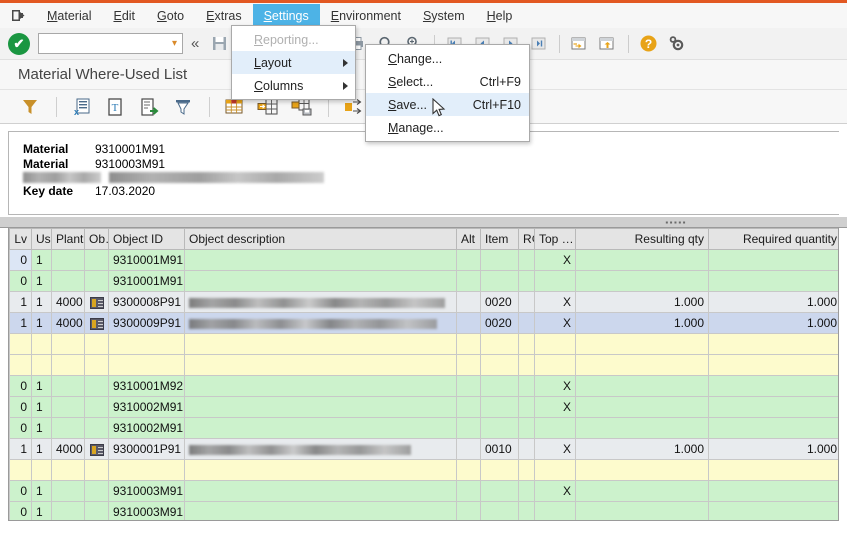 This screenshot has height=548, width=847. I want to click on menu-item-select: Select... Ctrl+F9, so click(447, 81).